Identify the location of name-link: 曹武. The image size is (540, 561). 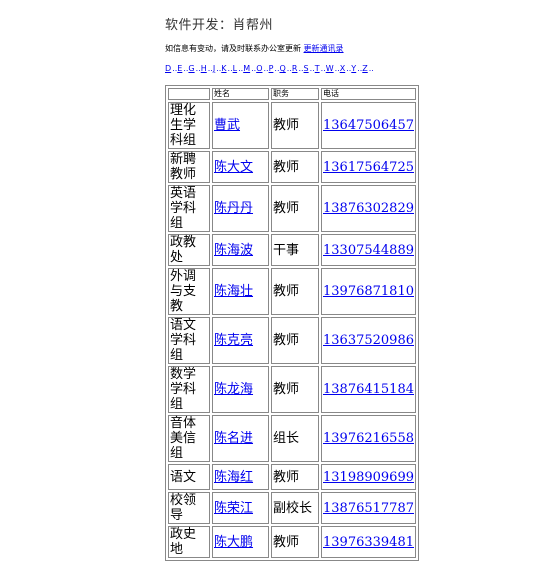
(227, 125).